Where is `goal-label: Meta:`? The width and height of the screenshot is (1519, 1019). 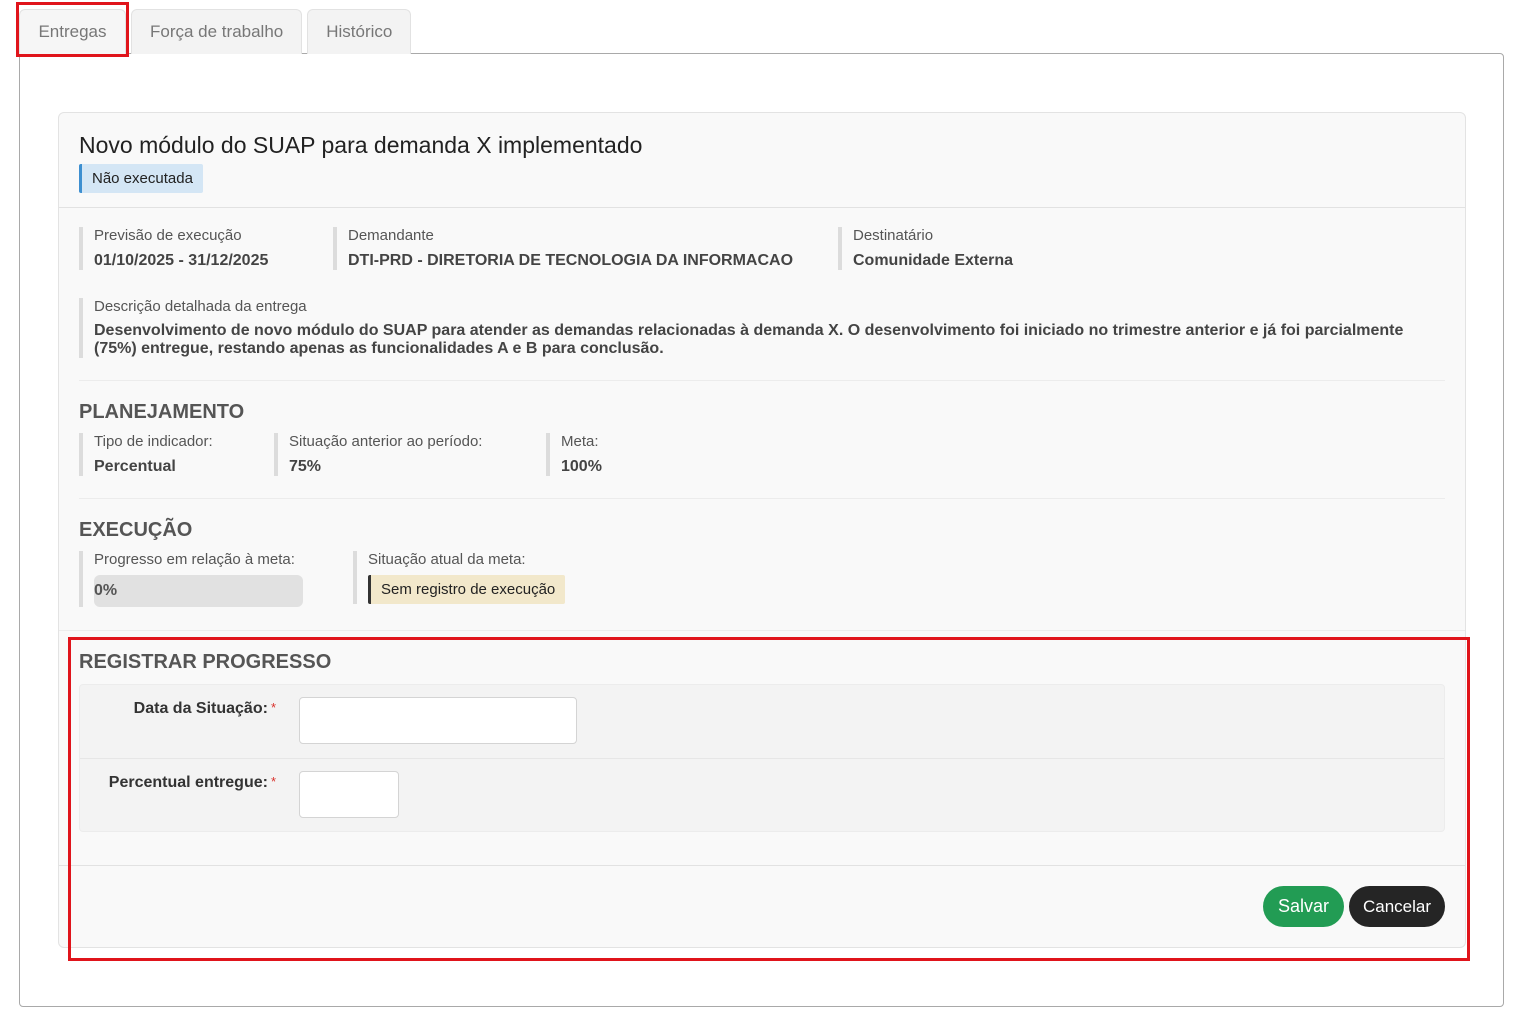
goal-label: Meta: is located at coordinates (580, 441).